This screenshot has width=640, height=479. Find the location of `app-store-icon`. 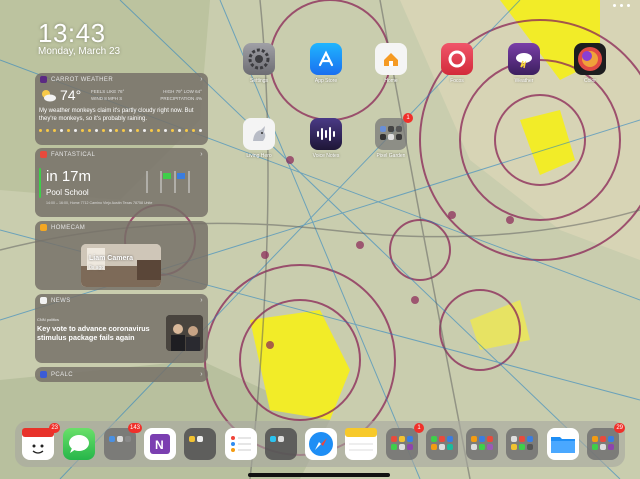

app-store-icon is located at coordinates (326, 59).